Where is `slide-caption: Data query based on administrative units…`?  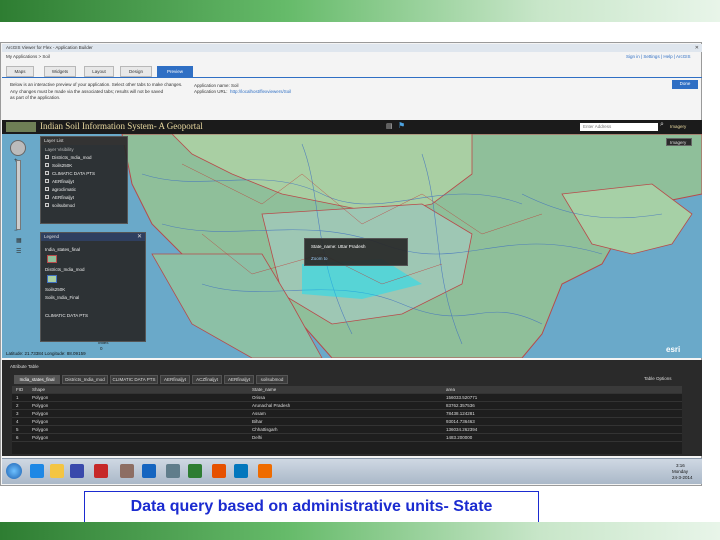 slide-caption: Data query based on administrative units… is located at coordinates (311, 507).